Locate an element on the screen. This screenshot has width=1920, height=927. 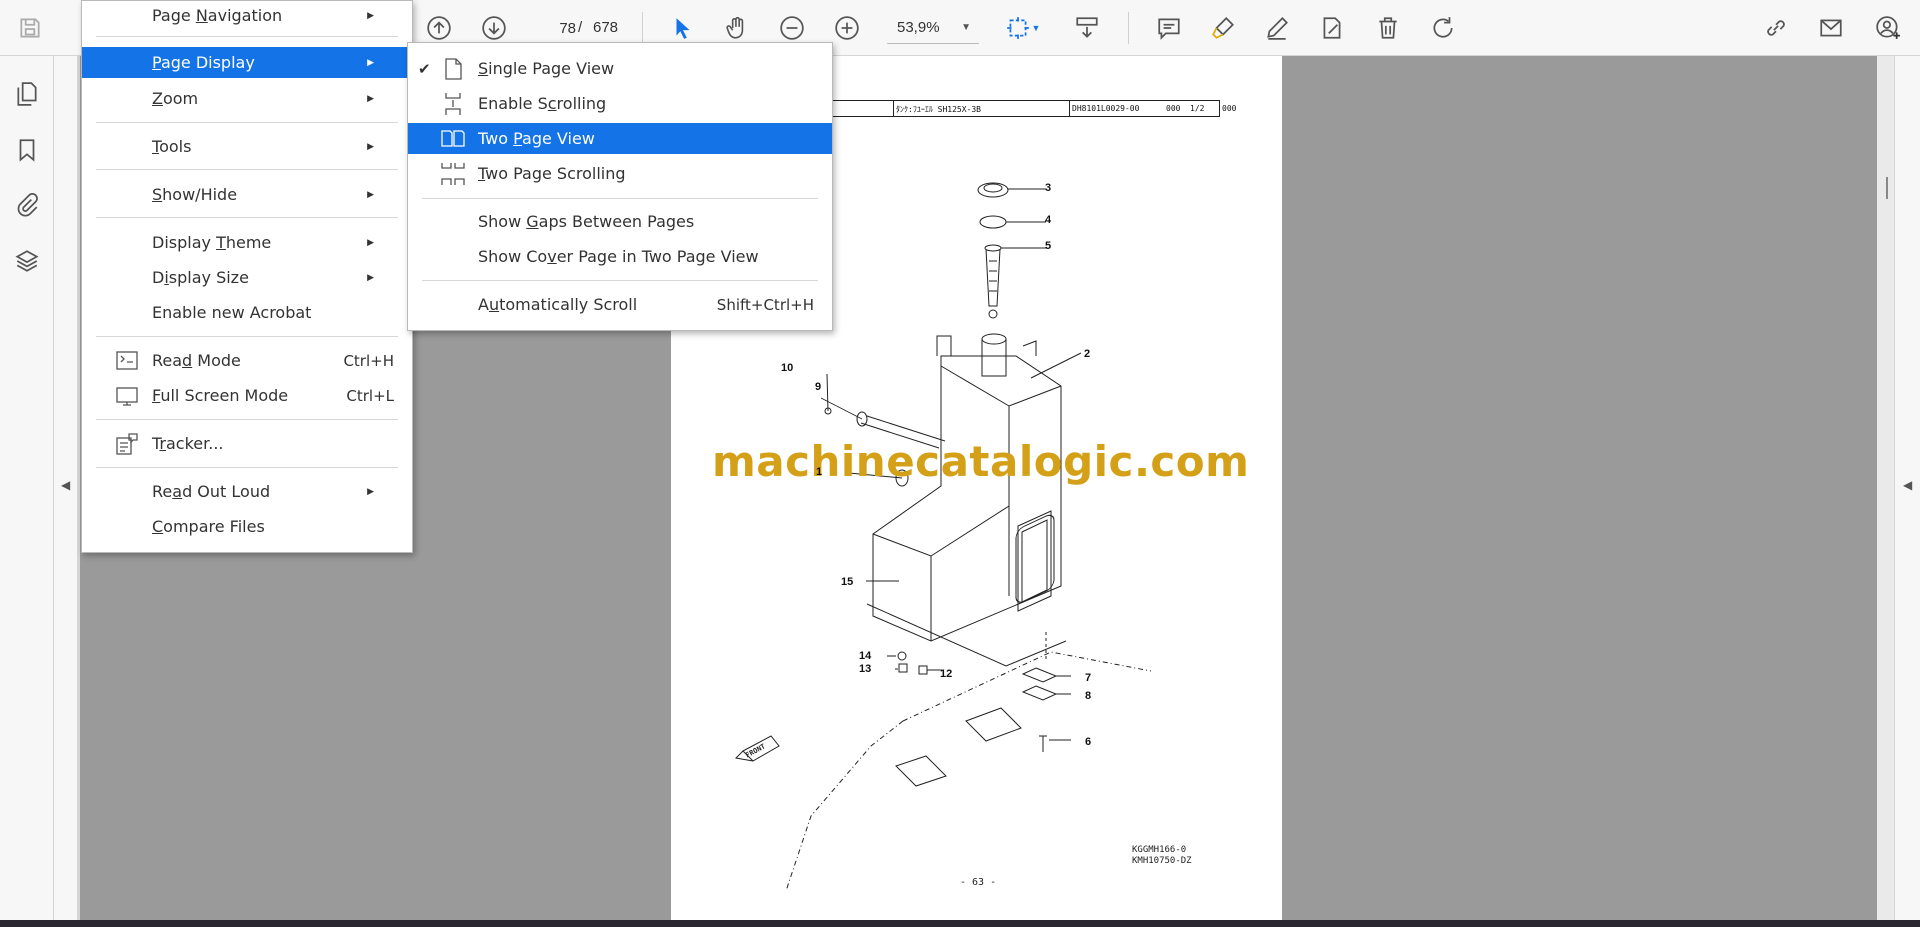
callout-6: 6 is located at coordinates (1088, 742).